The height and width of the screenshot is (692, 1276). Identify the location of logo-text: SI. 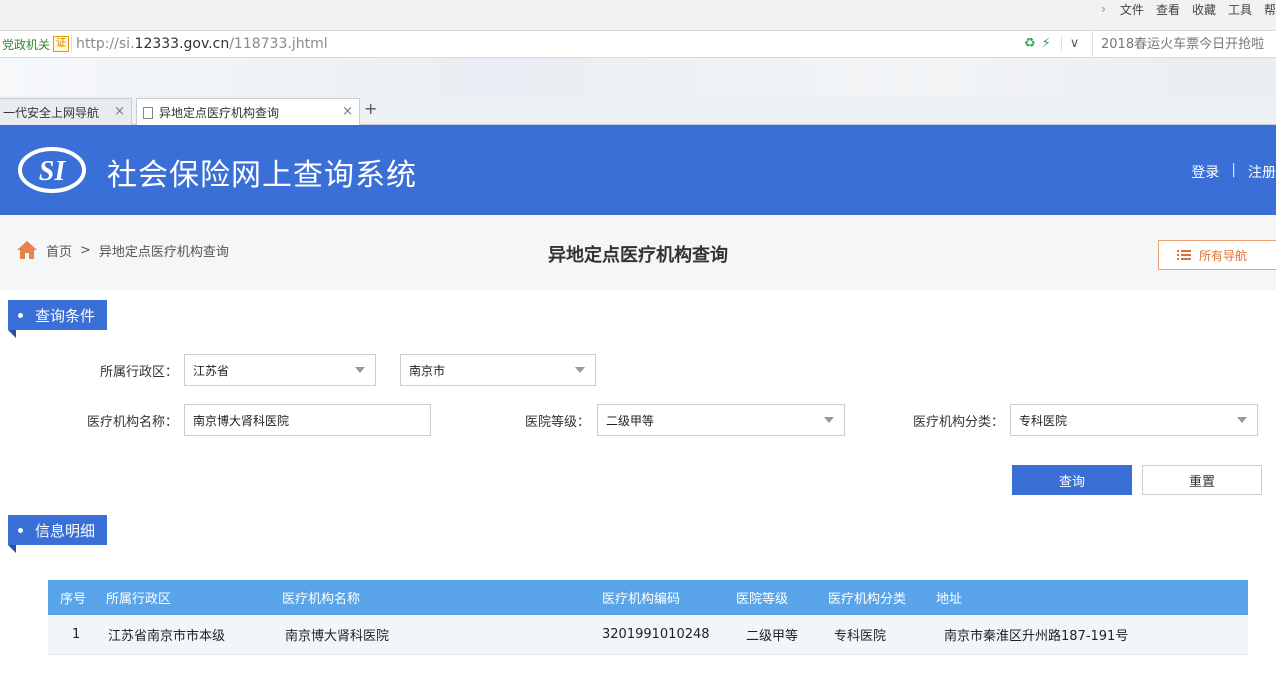
(53, 171).